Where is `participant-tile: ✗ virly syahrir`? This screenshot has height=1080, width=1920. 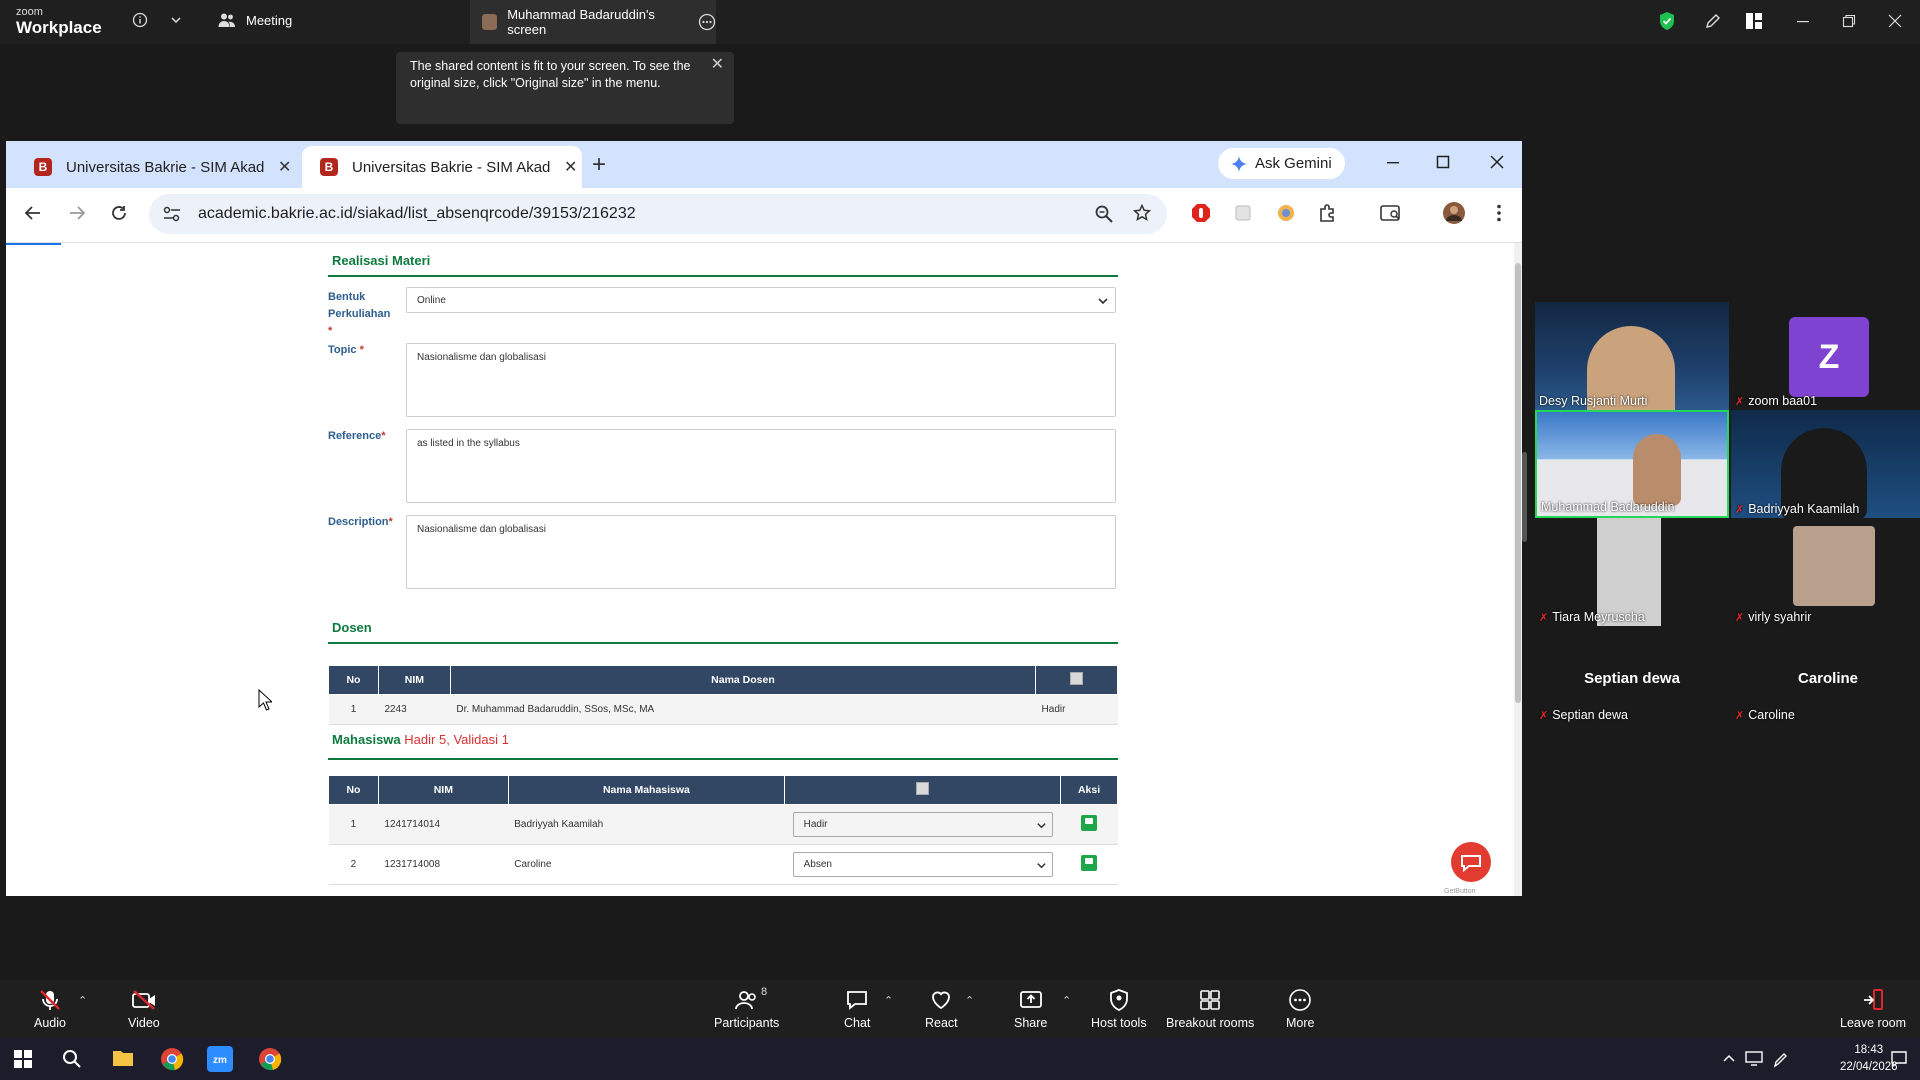 participant-tile: ✗ virly syahrir is located at coordinates (1825, 572).